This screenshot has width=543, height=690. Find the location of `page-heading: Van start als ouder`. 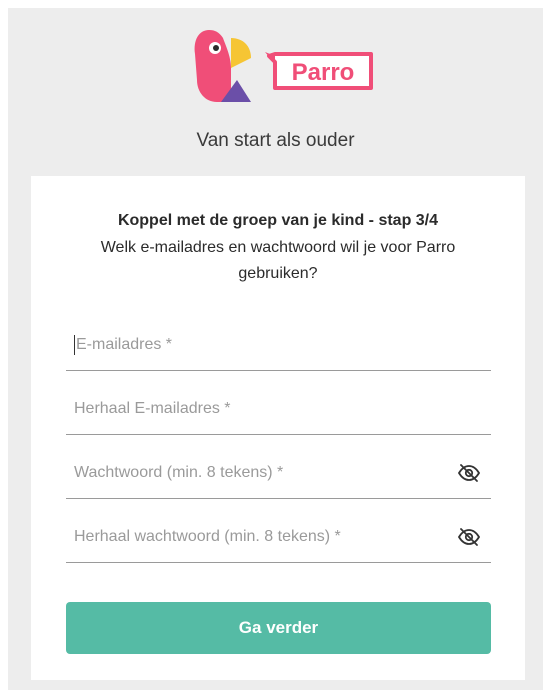

page-heading: Van start als ouder is located at coordinates (275, 140).